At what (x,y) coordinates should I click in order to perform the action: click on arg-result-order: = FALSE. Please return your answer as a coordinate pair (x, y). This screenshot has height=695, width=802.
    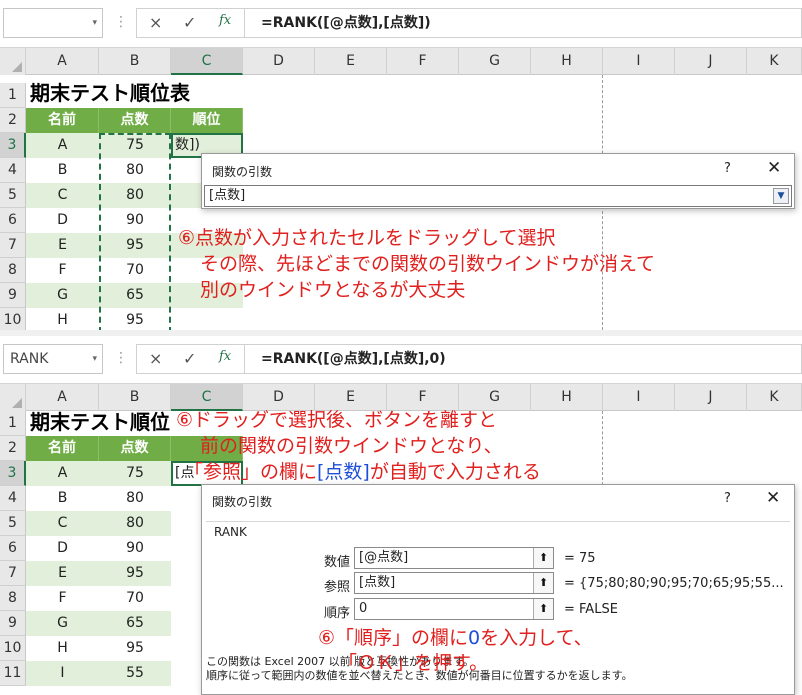
    Looking at the image, I should click on (591, 609).